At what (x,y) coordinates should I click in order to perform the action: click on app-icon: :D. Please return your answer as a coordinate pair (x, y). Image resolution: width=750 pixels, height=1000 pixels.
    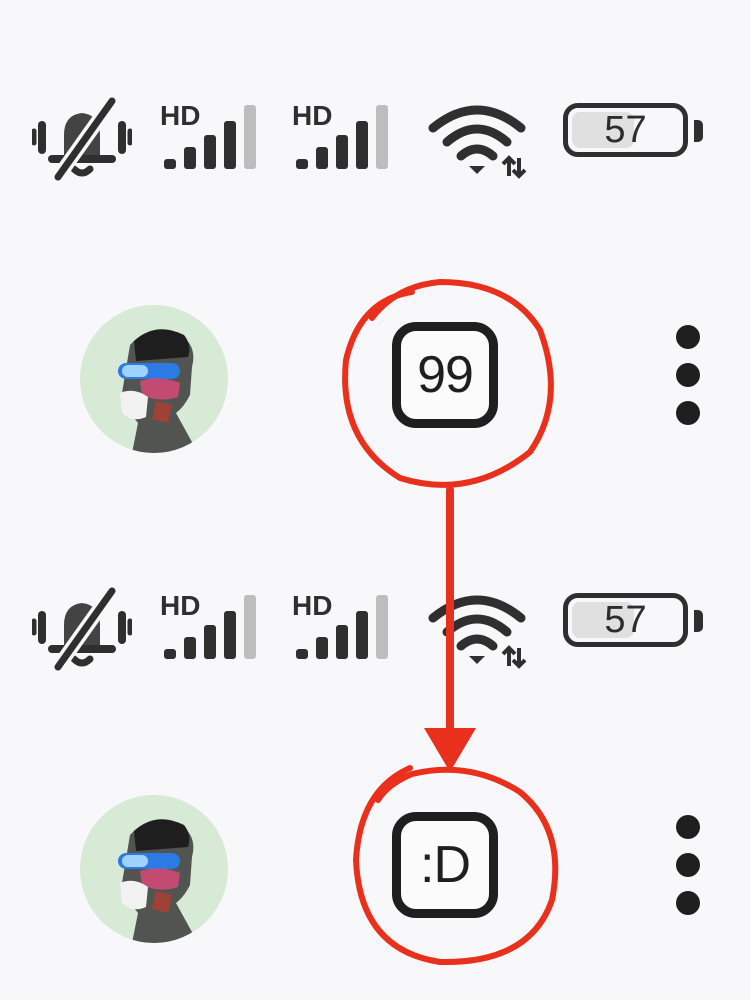
    Looking at the image, I should click on (445, 865).